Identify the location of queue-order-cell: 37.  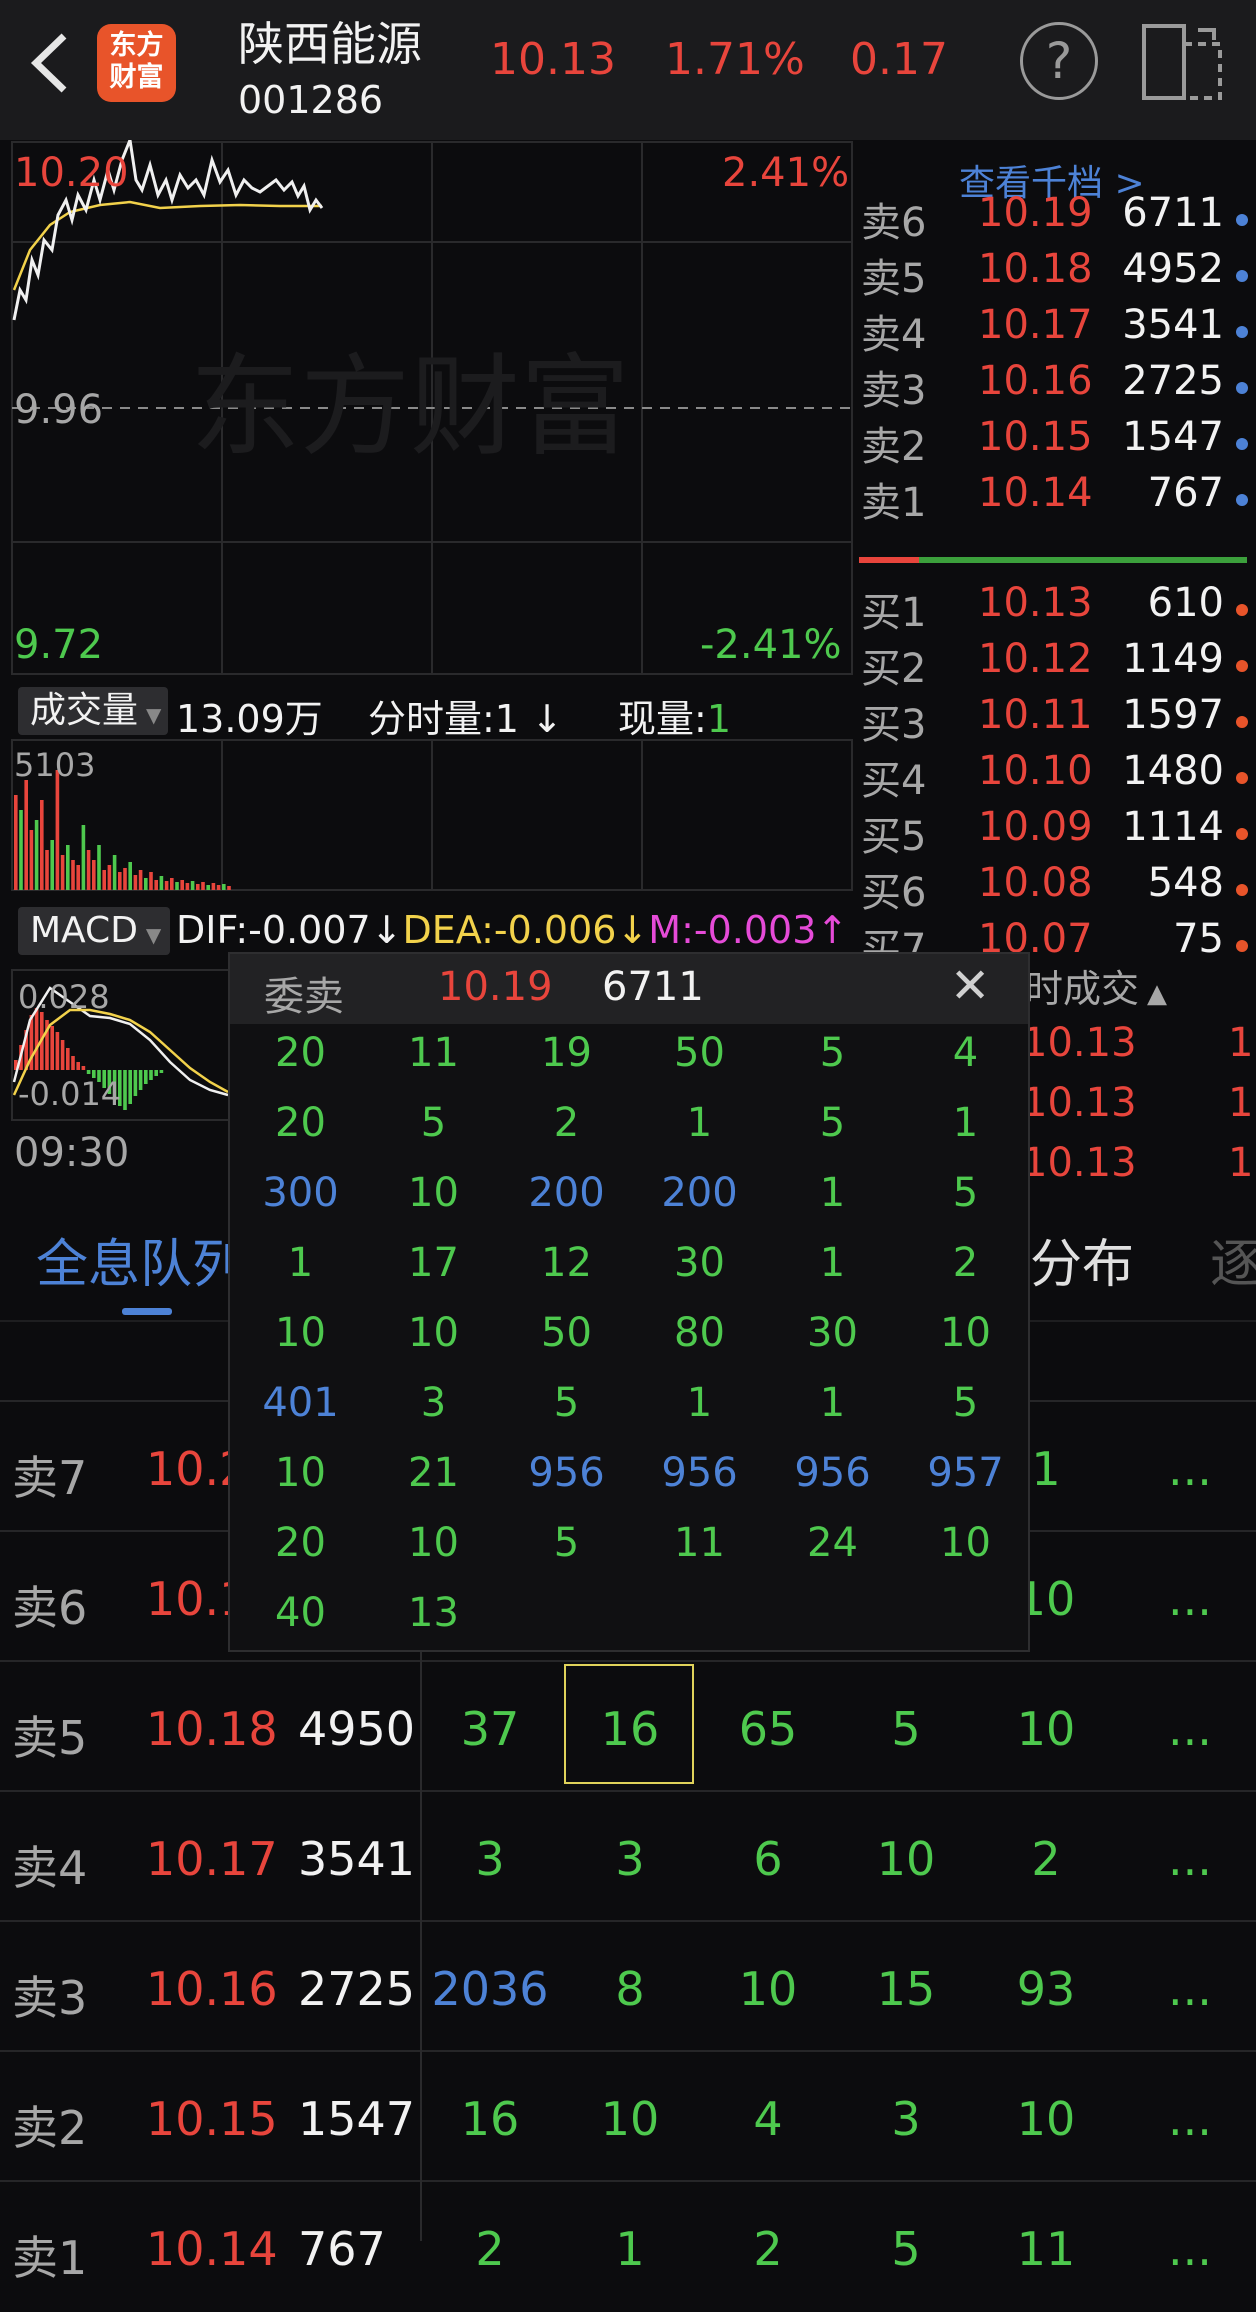
(490, 1729).